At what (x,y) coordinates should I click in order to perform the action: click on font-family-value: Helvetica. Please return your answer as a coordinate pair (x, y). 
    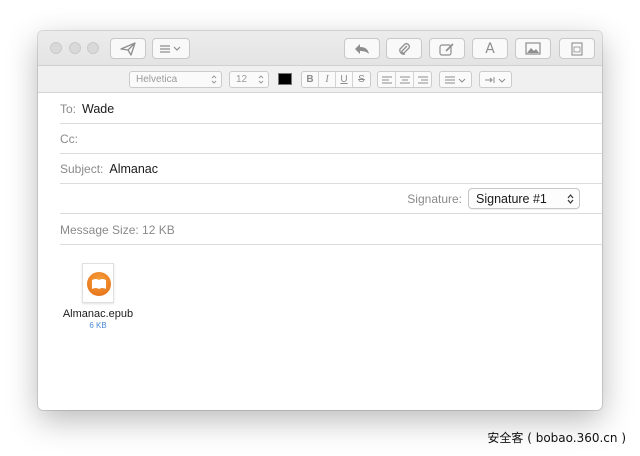
    Looking at the image, I should click on (157, 79).